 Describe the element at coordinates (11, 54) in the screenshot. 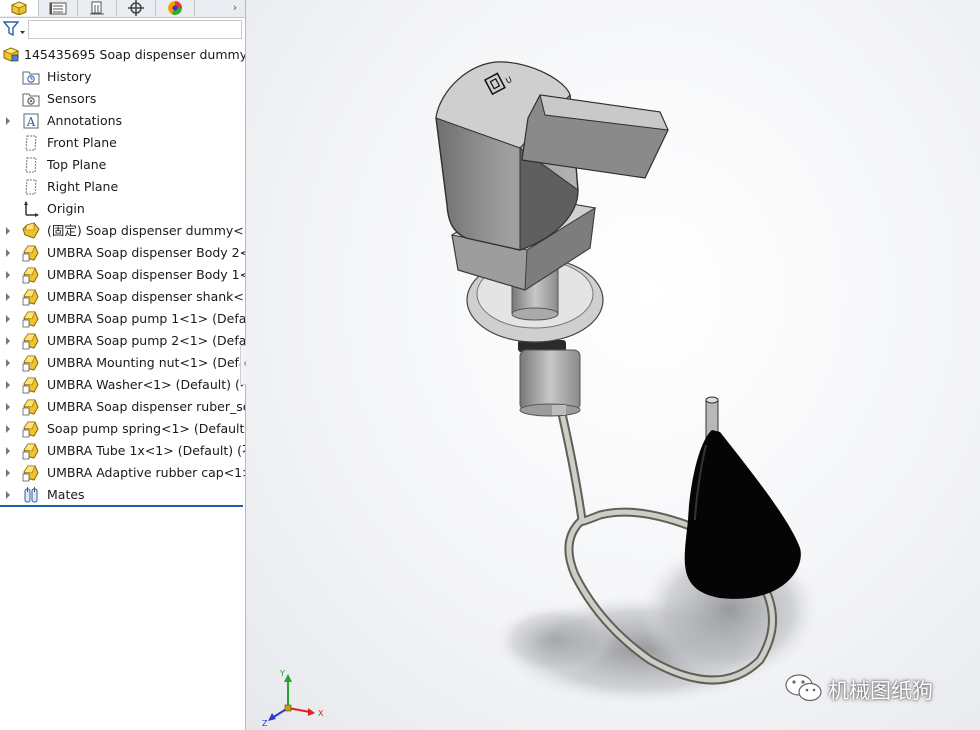

I see `assembly-icon` at that location.